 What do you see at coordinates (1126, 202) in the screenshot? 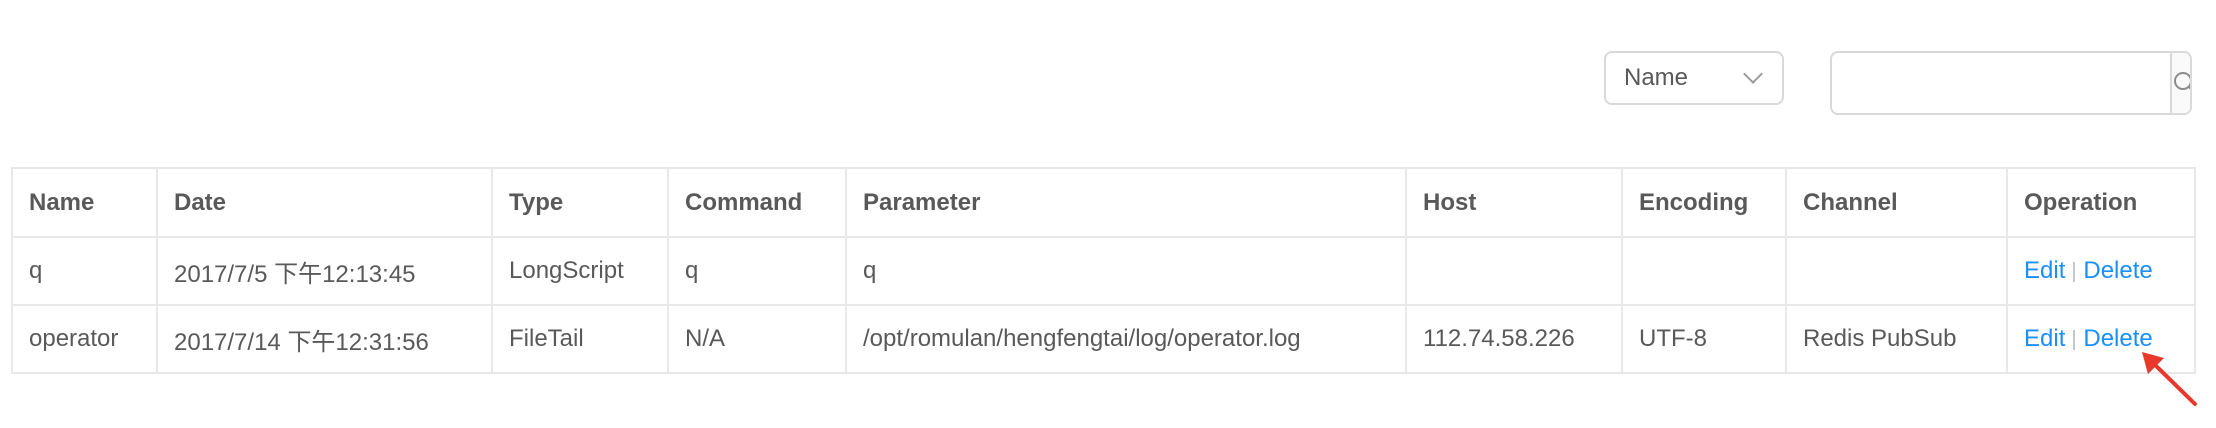
I see `column-header-parameter: Parameter` at bounding box center [1126, 202].